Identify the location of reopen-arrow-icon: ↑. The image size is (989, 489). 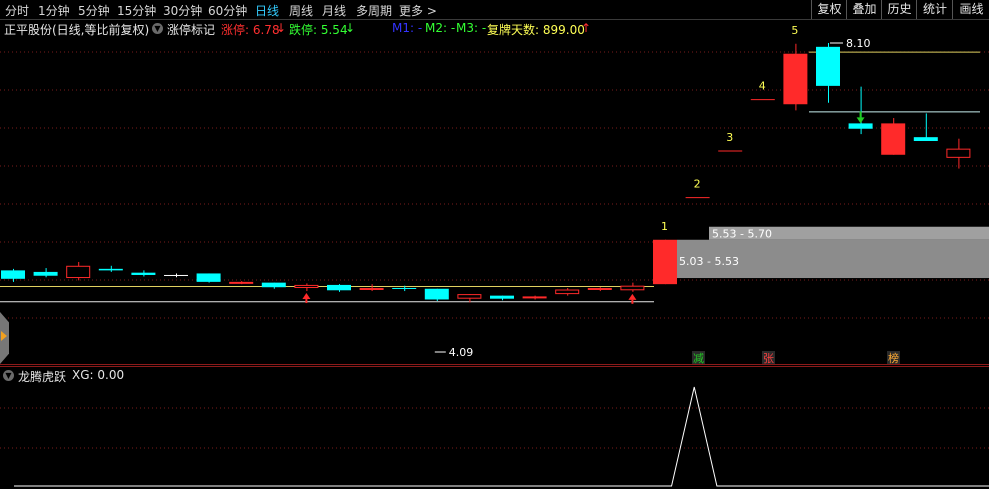
(586, 28).